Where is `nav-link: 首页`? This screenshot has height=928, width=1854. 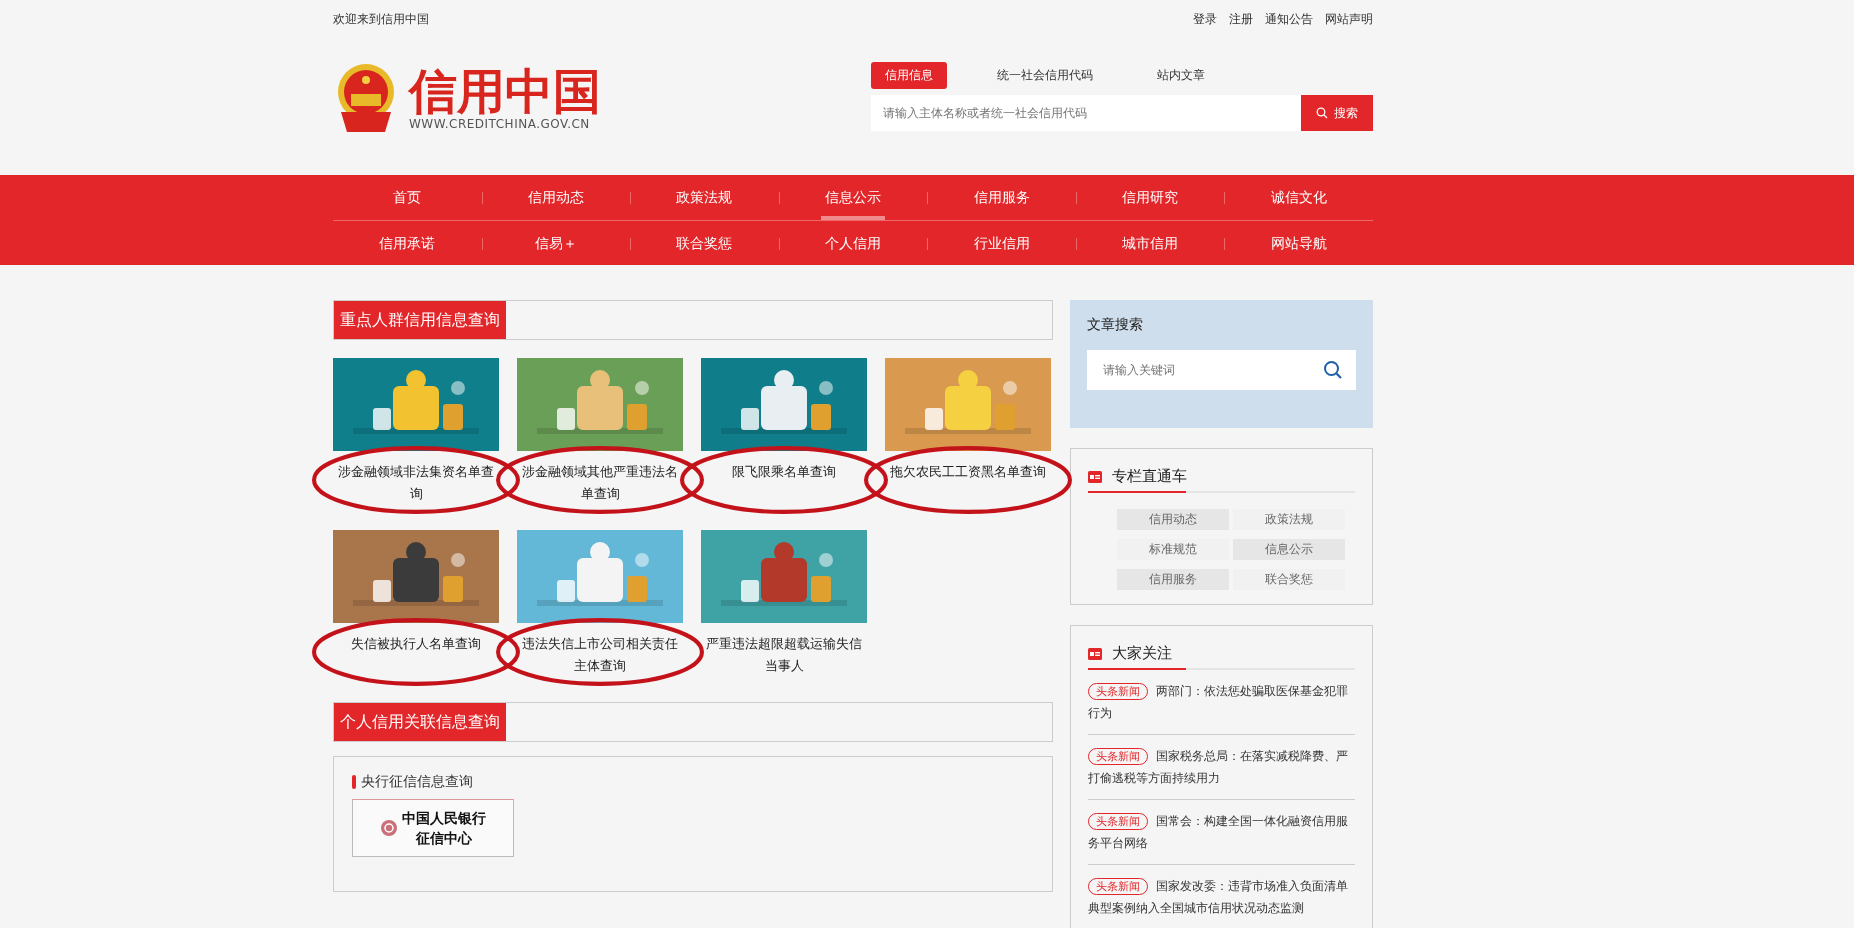 nav-link: 首页 is located at coordinates (407, 197).